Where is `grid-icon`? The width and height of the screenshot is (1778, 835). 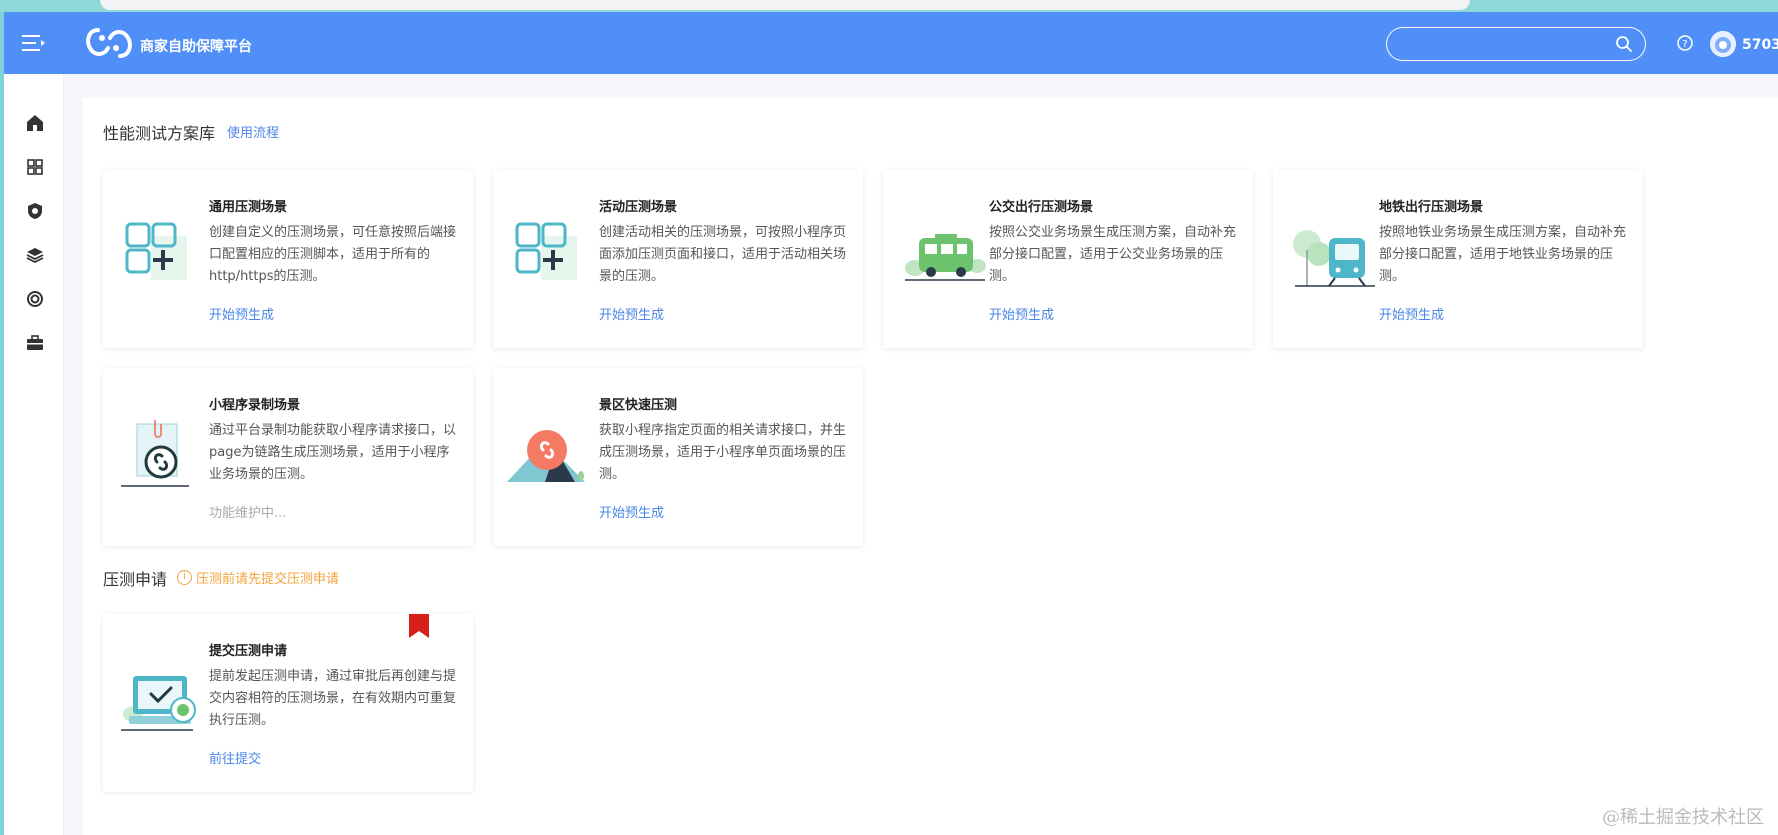
grid-icon is located at coordinates (35, 170).